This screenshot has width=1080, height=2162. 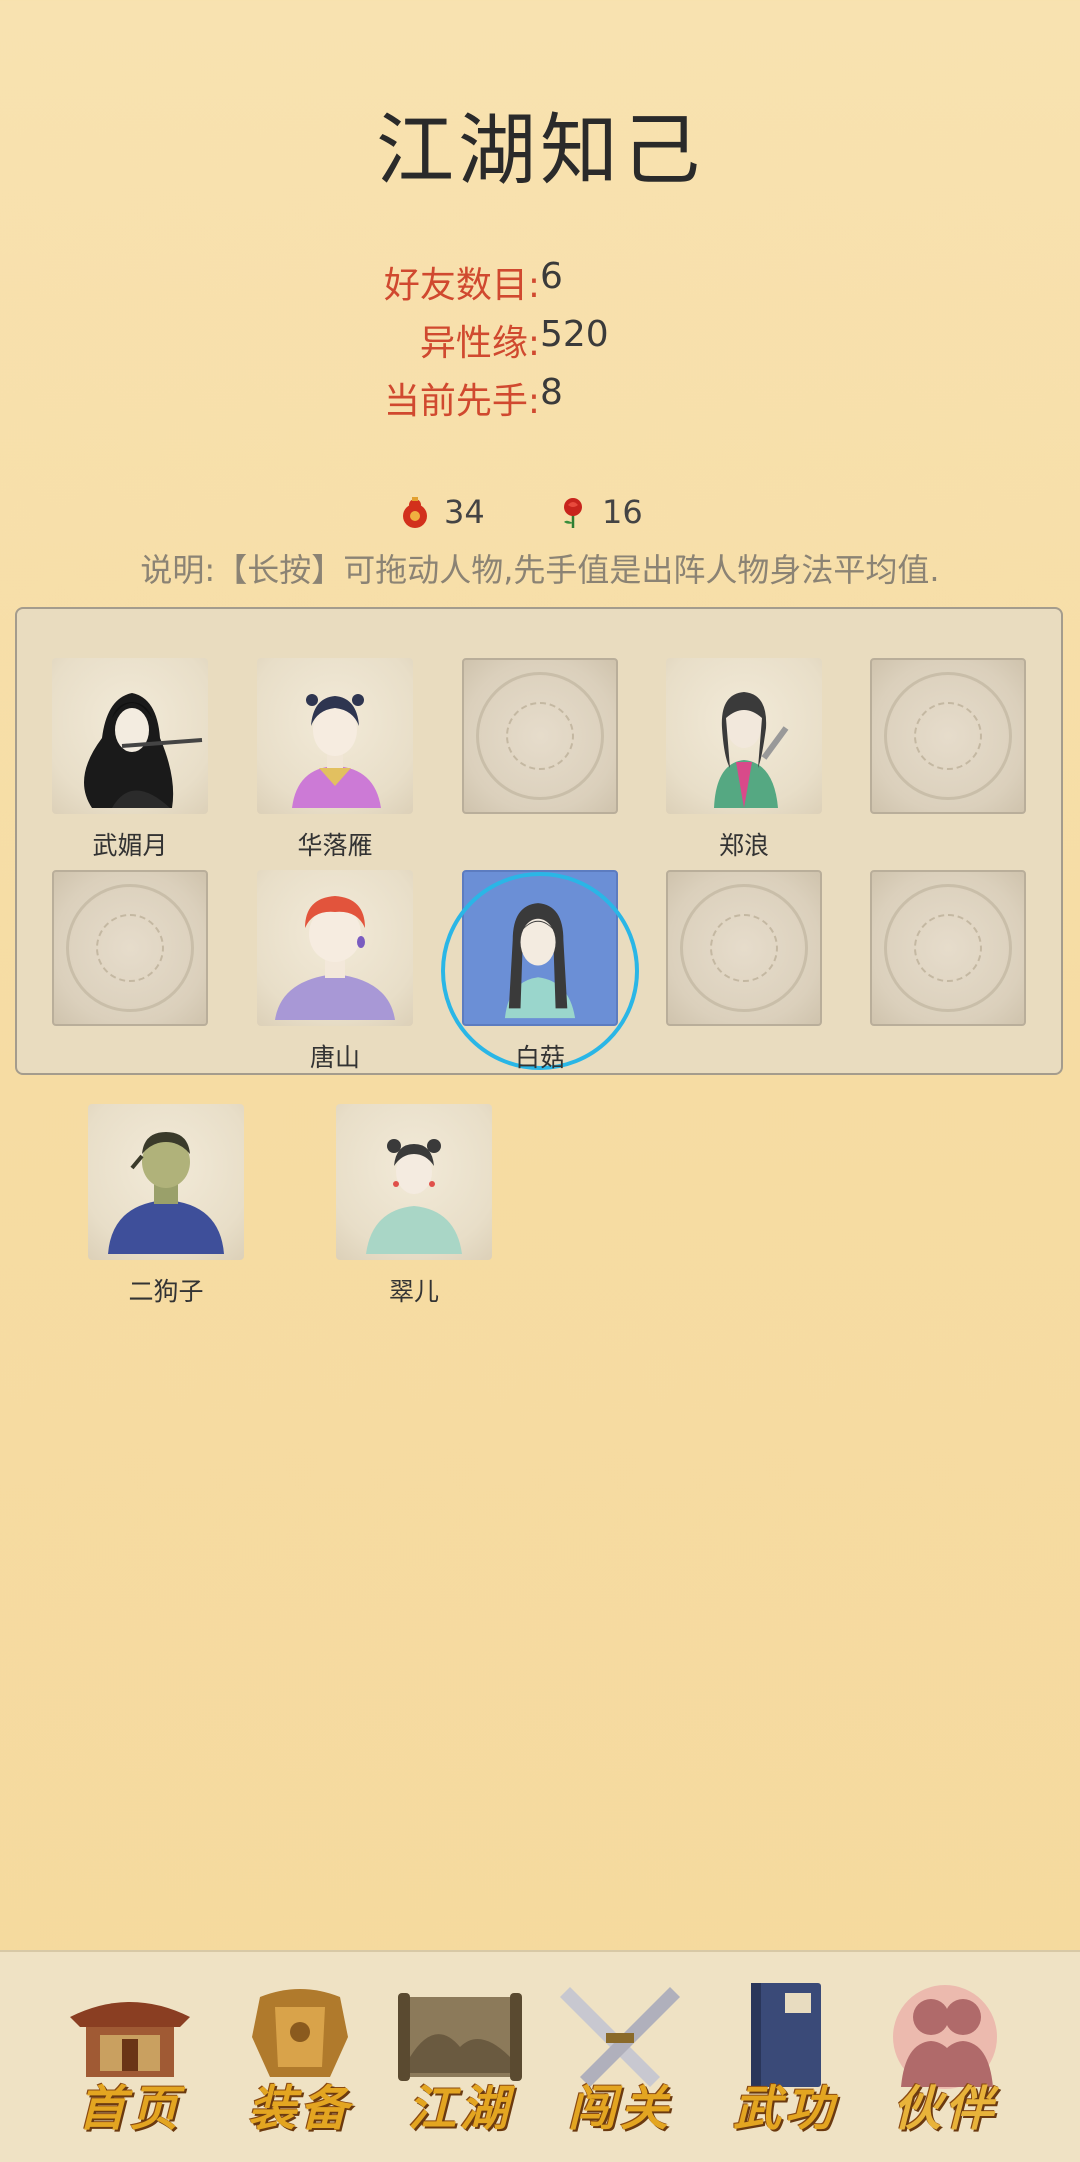 I want to click on stat-value: 8, so click(x=551, y=392).